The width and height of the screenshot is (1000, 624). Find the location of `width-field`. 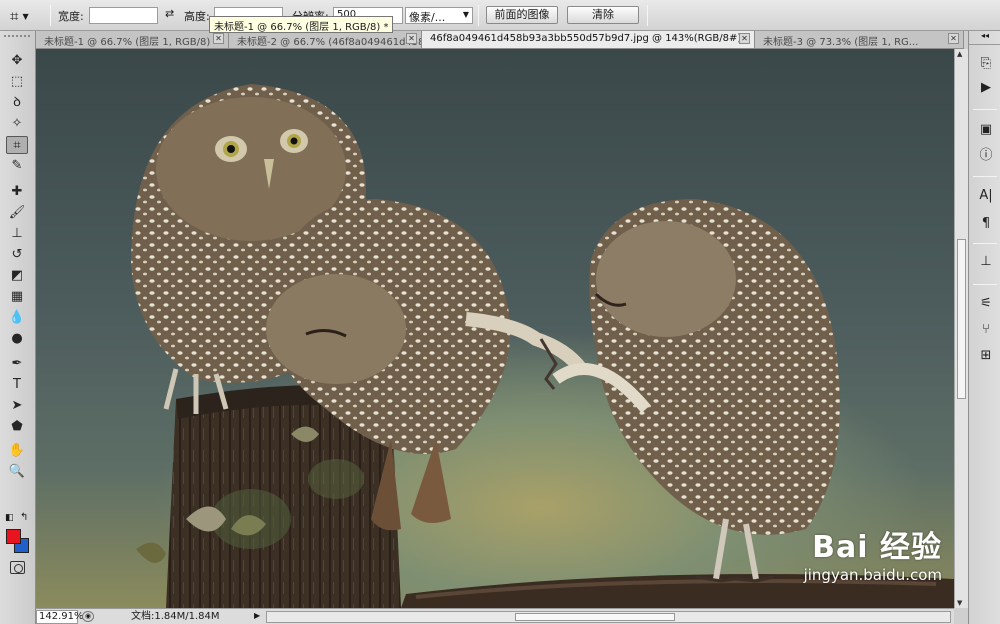

width-field is located at coordinates (123, 15).